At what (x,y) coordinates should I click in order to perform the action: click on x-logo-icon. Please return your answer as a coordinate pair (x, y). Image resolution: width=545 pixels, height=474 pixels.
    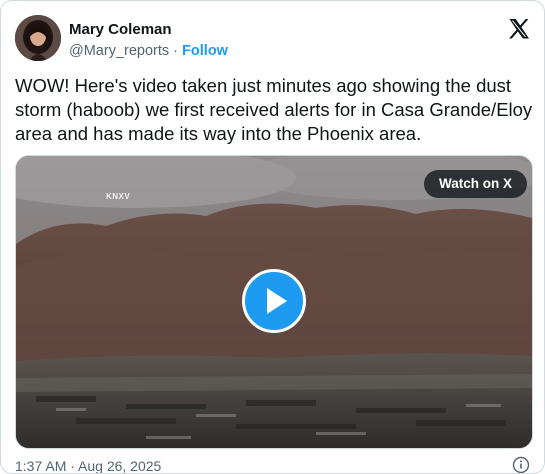
    Looking at the image, I should click on (519, 29).